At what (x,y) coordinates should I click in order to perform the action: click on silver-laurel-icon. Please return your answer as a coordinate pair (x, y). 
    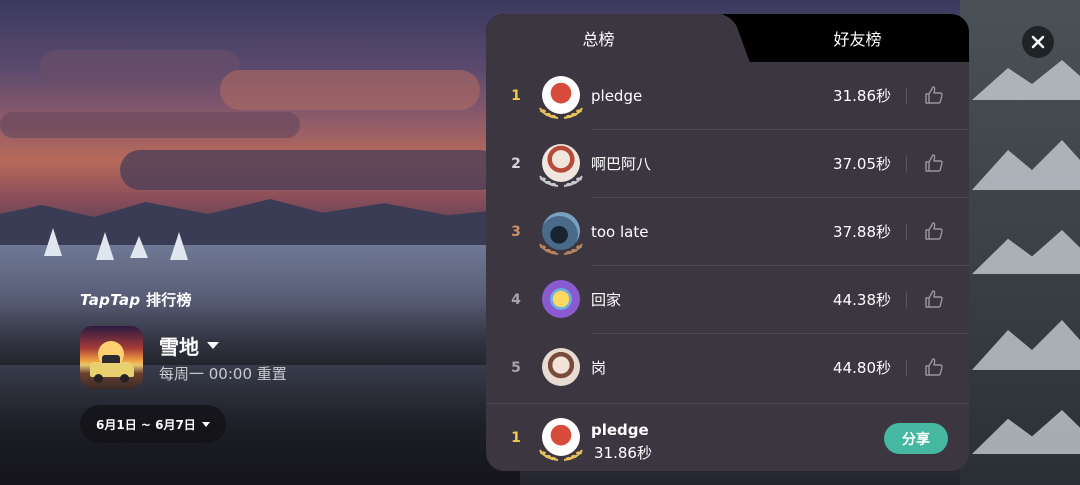
    Looking at the image, I should click on (561, 181).